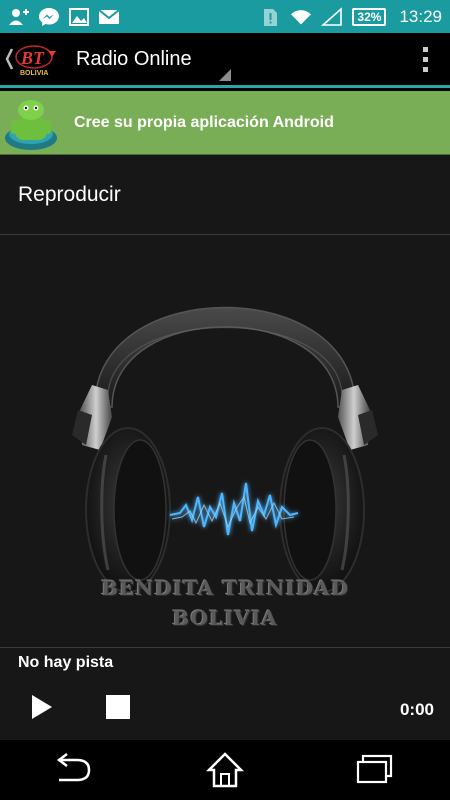 The height and width of the screenshot is (800, 450). What do you see at coordinates (420, 16) in the screenshot?
I see `clock: 13:29` at bounding box center [420, 16].